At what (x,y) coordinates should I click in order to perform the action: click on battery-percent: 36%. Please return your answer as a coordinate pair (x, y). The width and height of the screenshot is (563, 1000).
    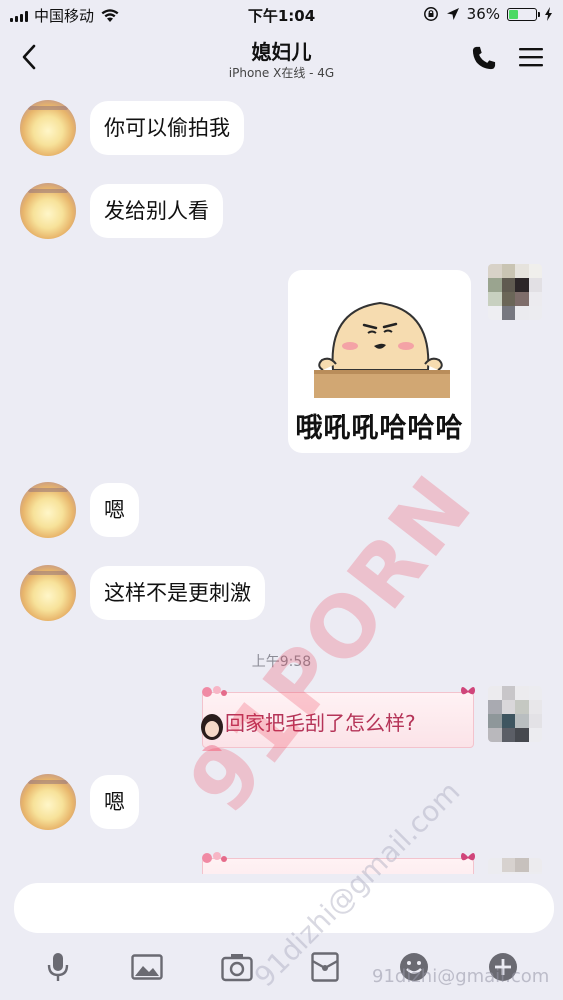
    Looking at the image, I should click on (483, 14).